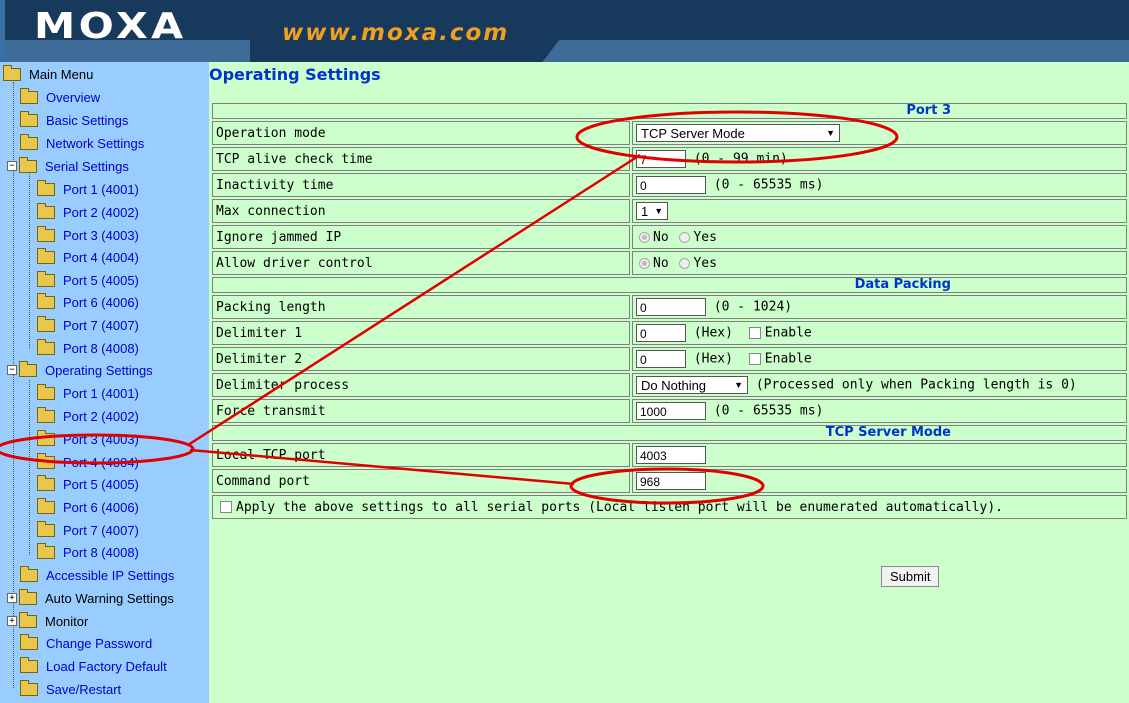  Describe the element at coordinates (88, 257) in the screenshot. I see `sidebar-item-serial-port-4: Port 4 (4004)` at that location.